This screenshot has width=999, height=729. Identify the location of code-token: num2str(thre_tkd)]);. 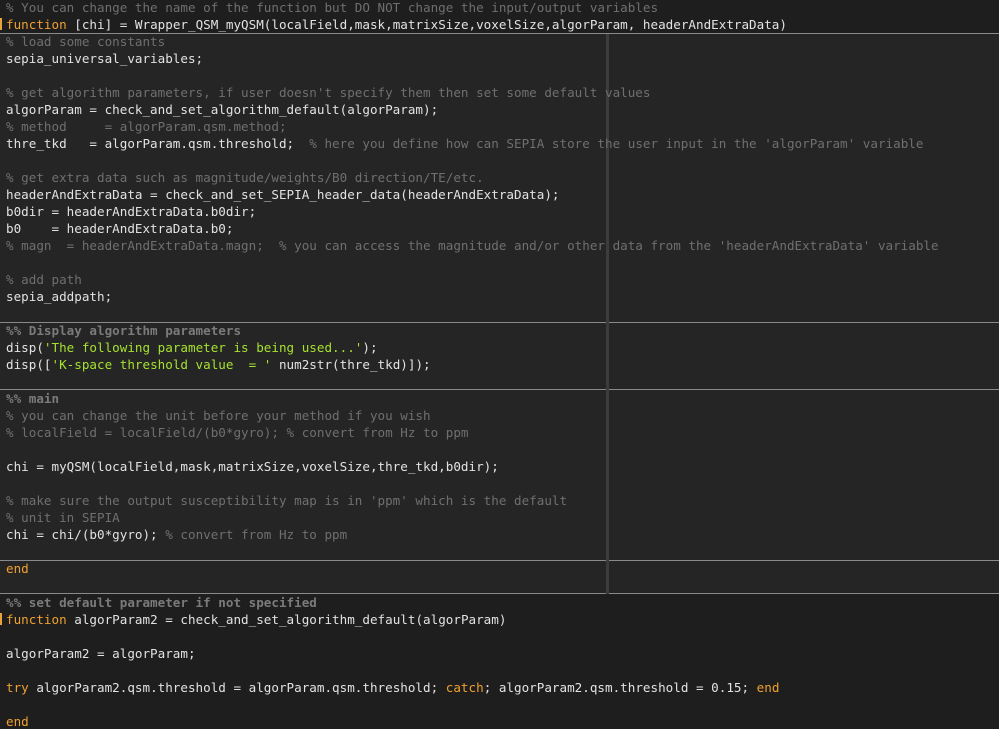
(351, 364).